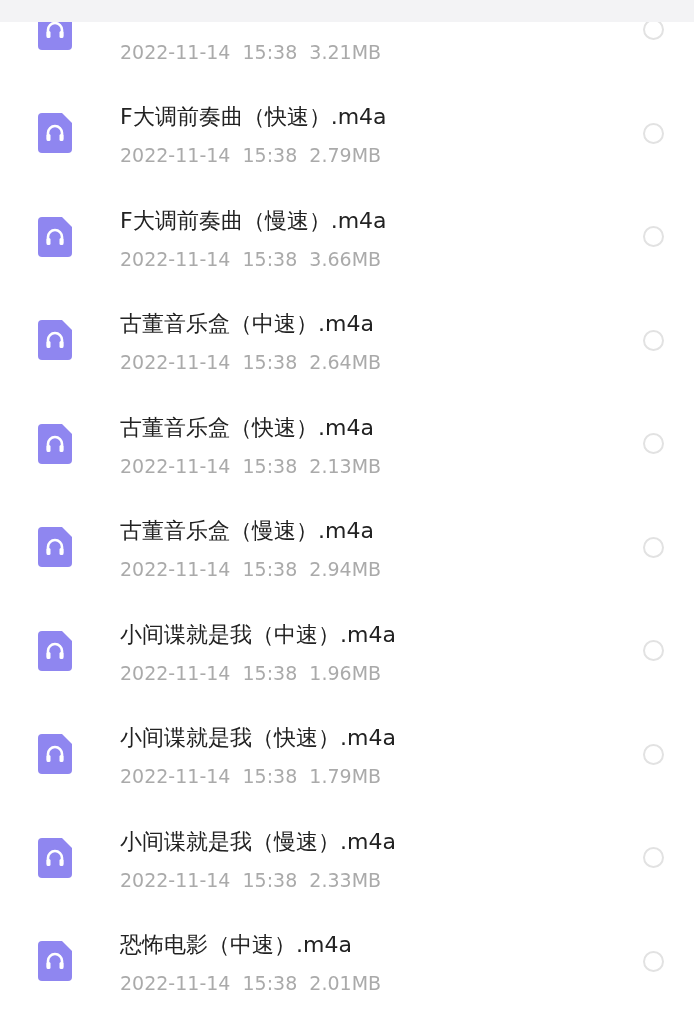  Describe the element at coordinates (251, 984) in the screenshot. I see `file-details: 2022-11-14 15:38 2.01MB` at that location.